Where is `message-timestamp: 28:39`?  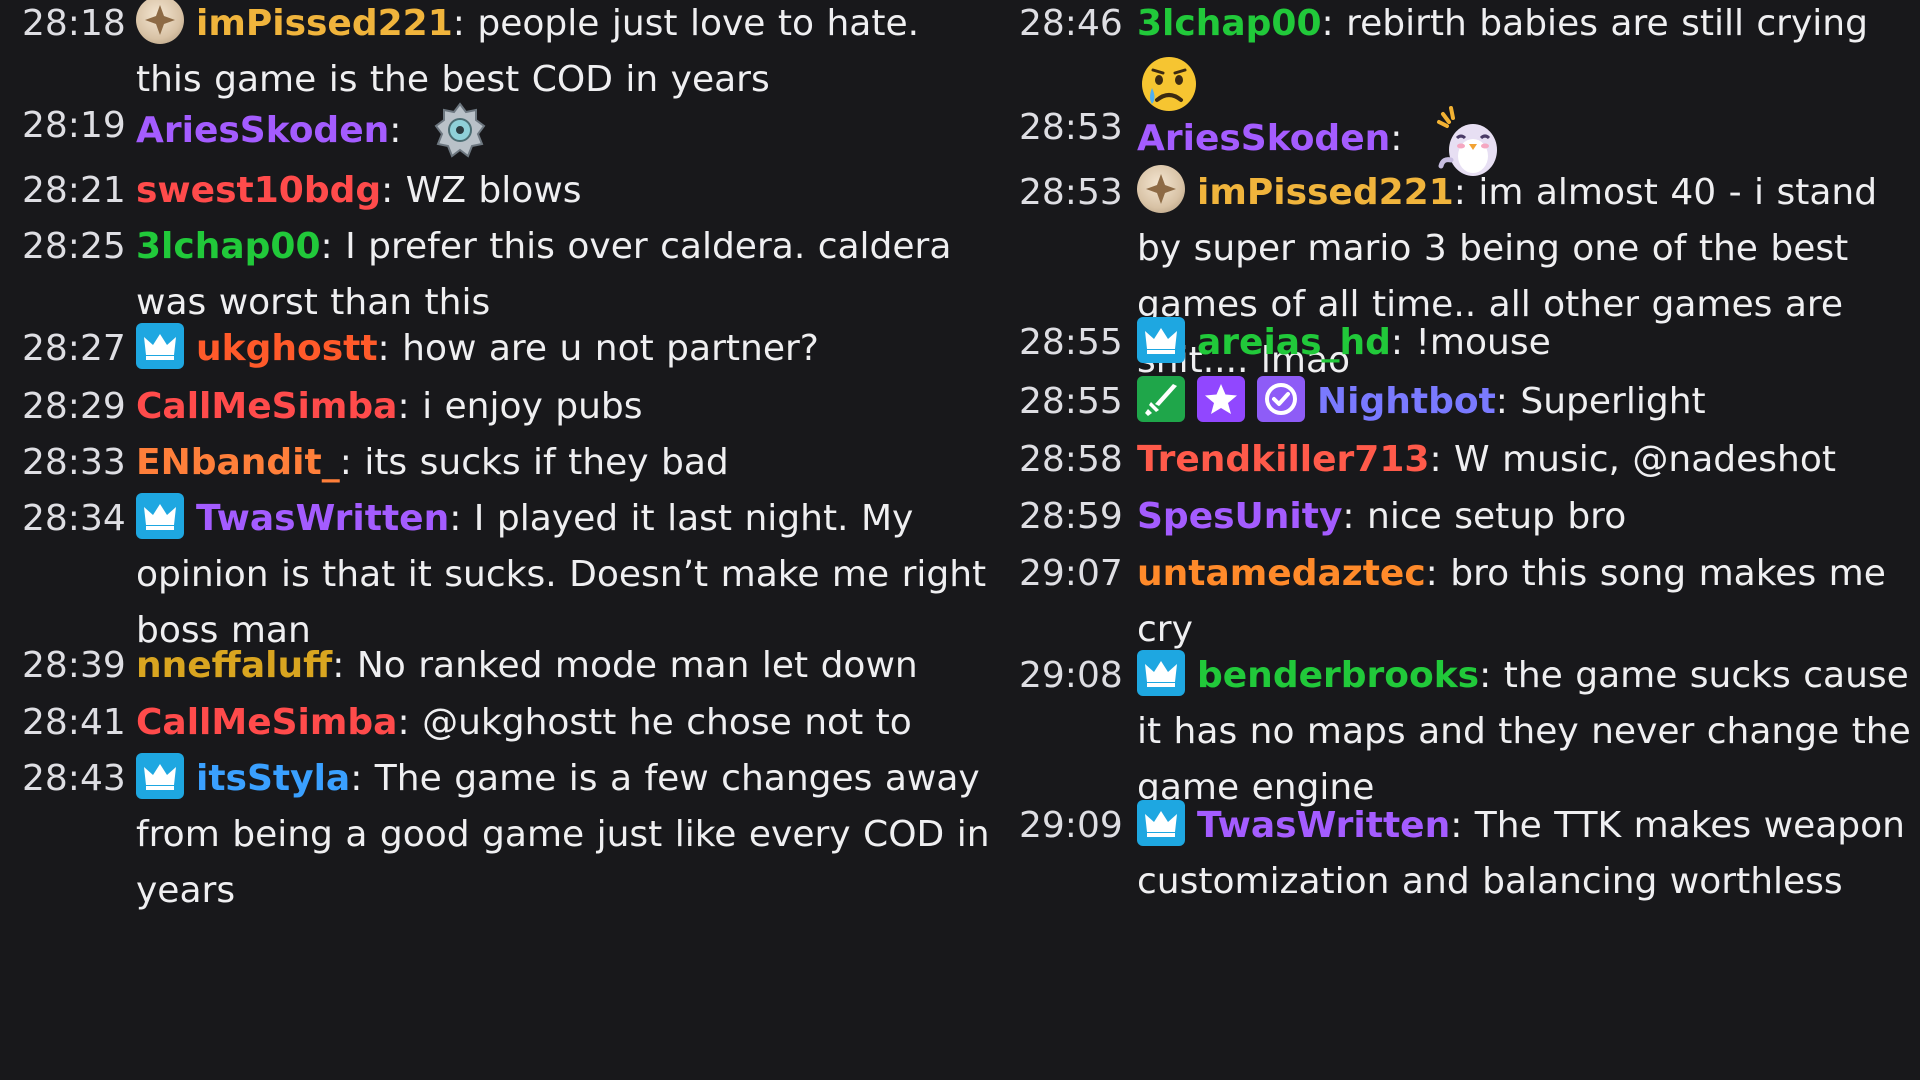
message-timestamp: 28:39 is located at coordinates (74, 665).